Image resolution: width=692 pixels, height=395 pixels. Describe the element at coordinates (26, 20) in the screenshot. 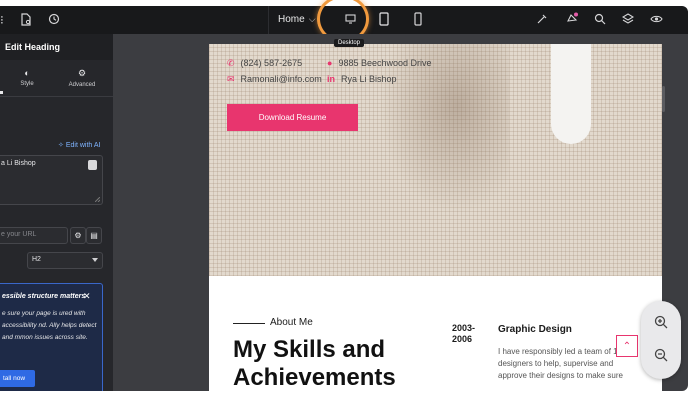

I see `page-settings-icon` at that location.